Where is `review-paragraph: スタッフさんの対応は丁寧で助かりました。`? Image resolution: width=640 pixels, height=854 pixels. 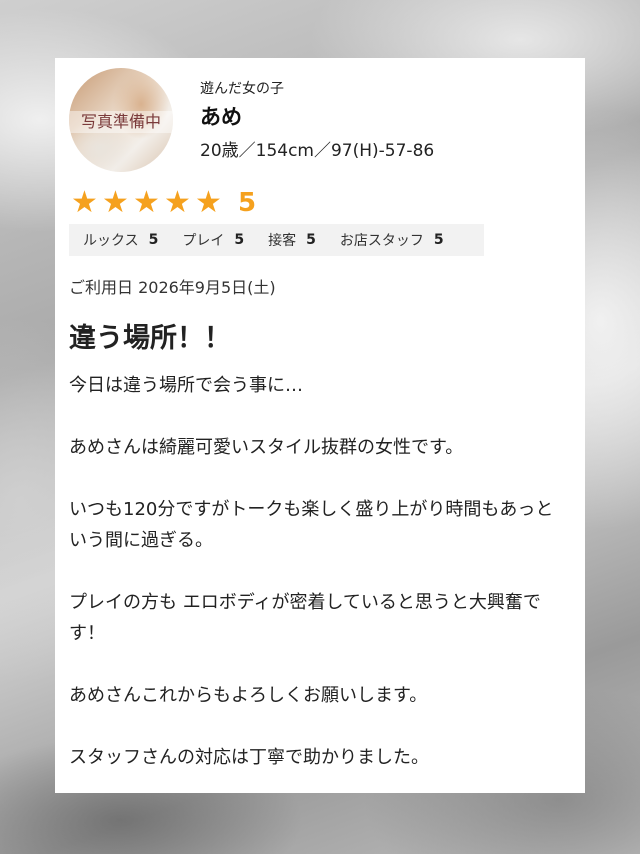 review-paragraph: スタッフさんの対応は丁寧で助かりました。 is located at coordinates (249, 757).